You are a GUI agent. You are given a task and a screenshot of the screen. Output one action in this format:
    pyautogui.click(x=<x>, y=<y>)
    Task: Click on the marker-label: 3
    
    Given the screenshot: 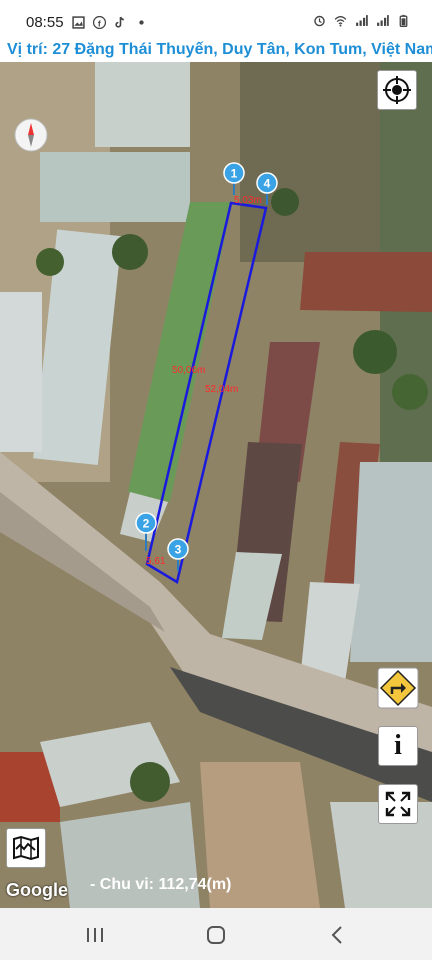 What is the action you would take?
    pyautogui.click(x=178, y=550)
    